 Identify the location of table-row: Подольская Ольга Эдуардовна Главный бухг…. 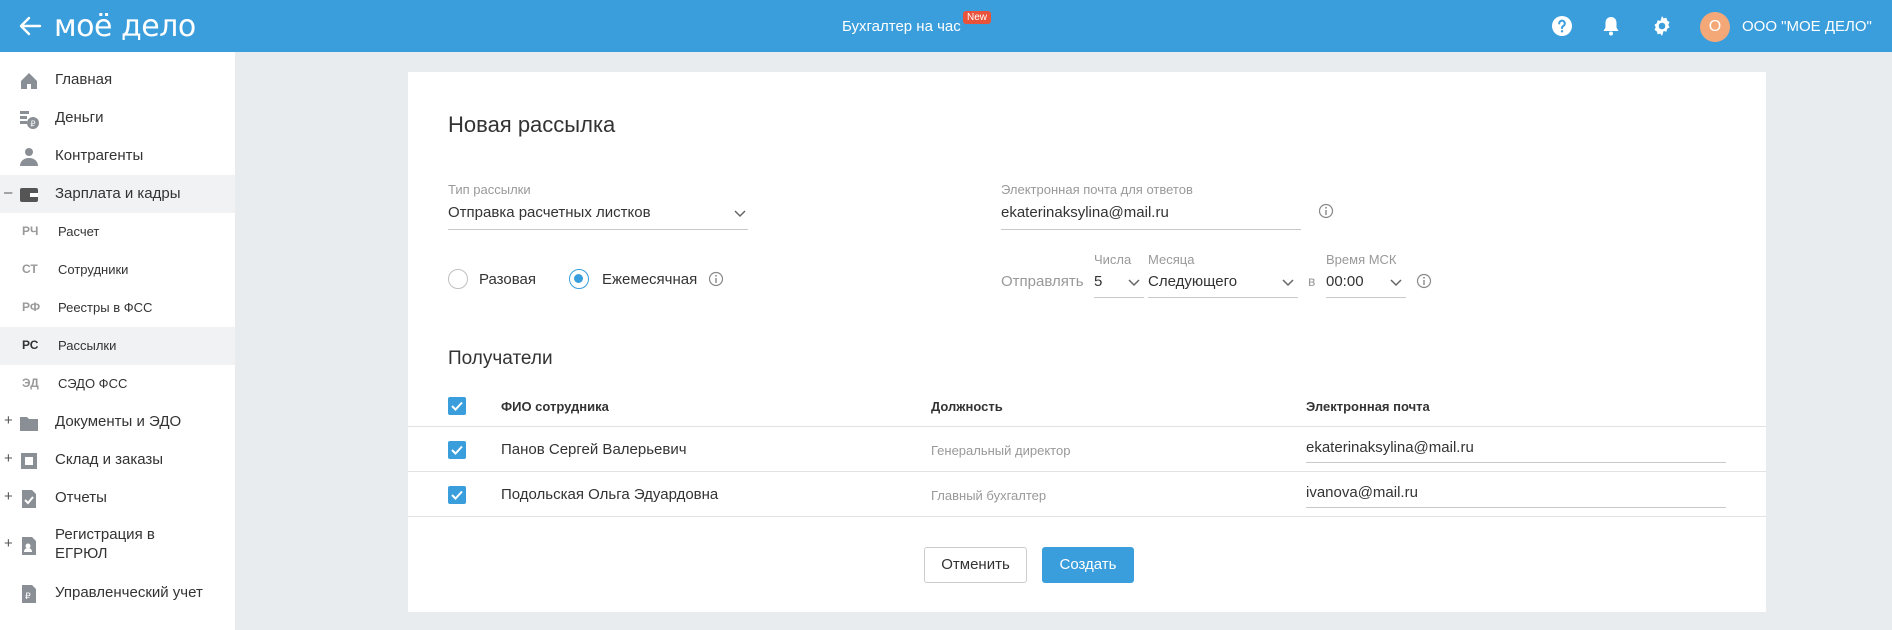
(1087, 494).